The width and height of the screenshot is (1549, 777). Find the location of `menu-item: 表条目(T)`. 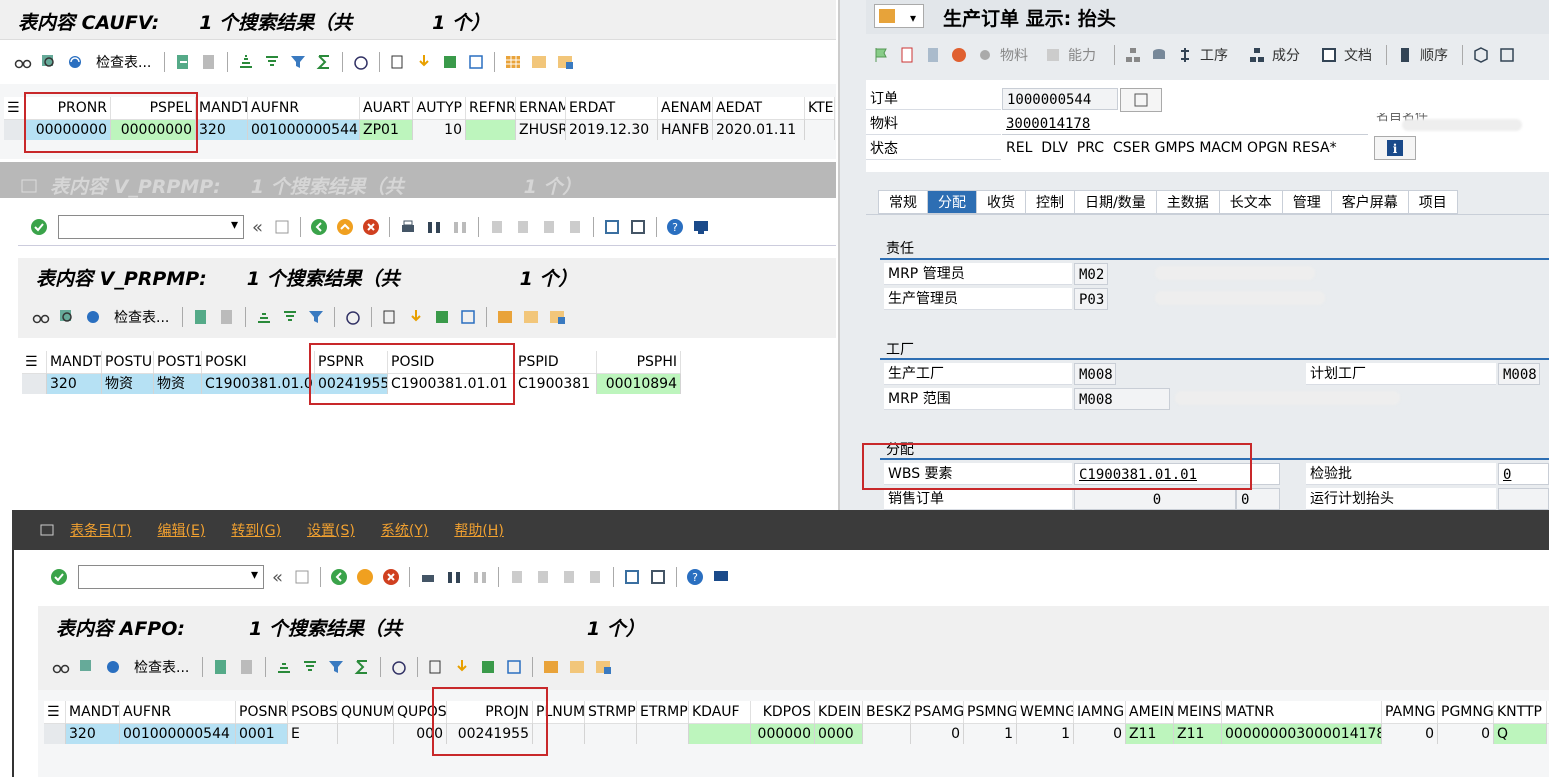

menu-item: 表条目(T) is located at coordinates (100, 530).